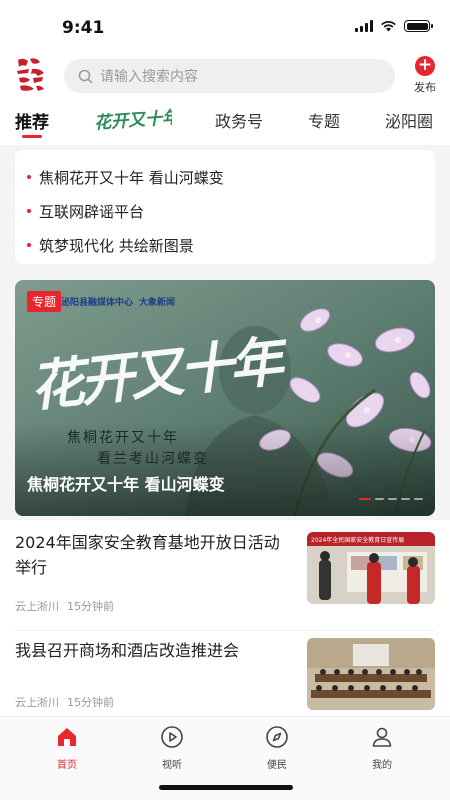 This screenshot has width=450, height=800. Describe the element at coordinates (67, 748) in the screenshot. I see `nav-home: 首页` at that location.